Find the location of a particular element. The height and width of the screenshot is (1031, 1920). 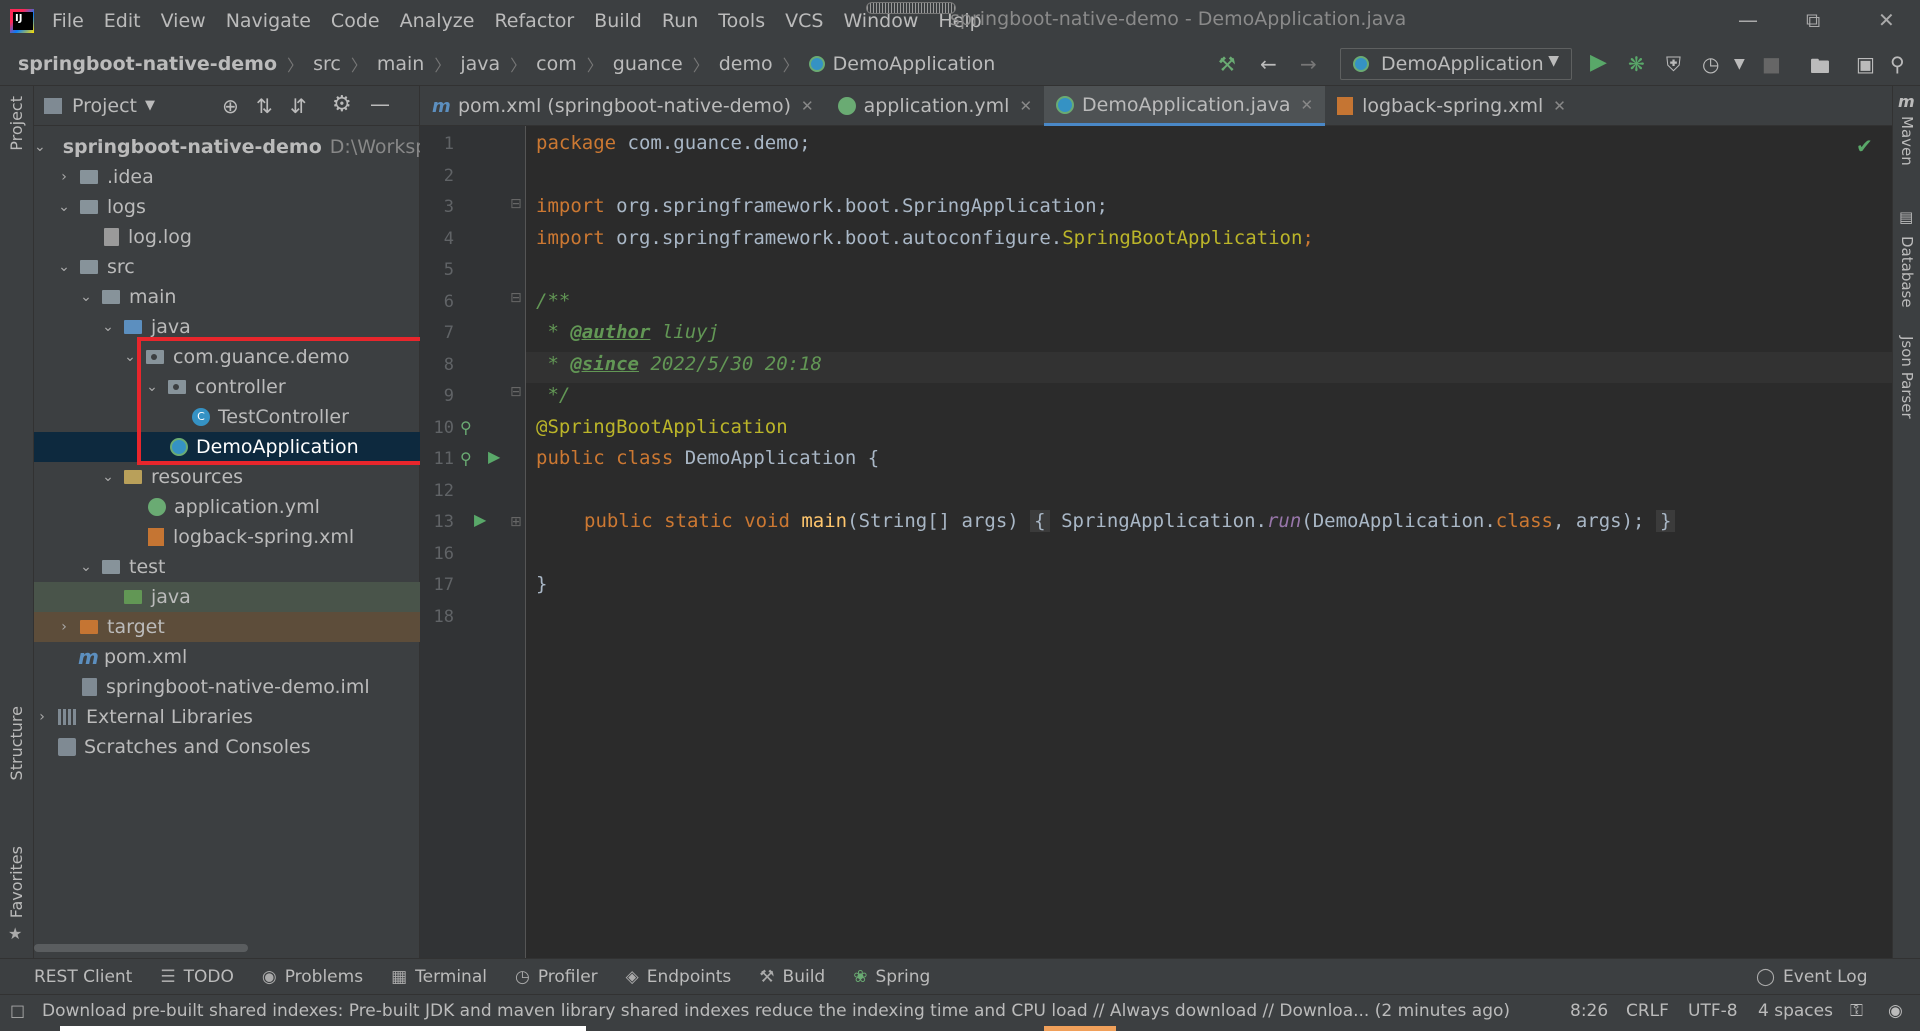

menu-run: Run is located at coordinates (680, 21).